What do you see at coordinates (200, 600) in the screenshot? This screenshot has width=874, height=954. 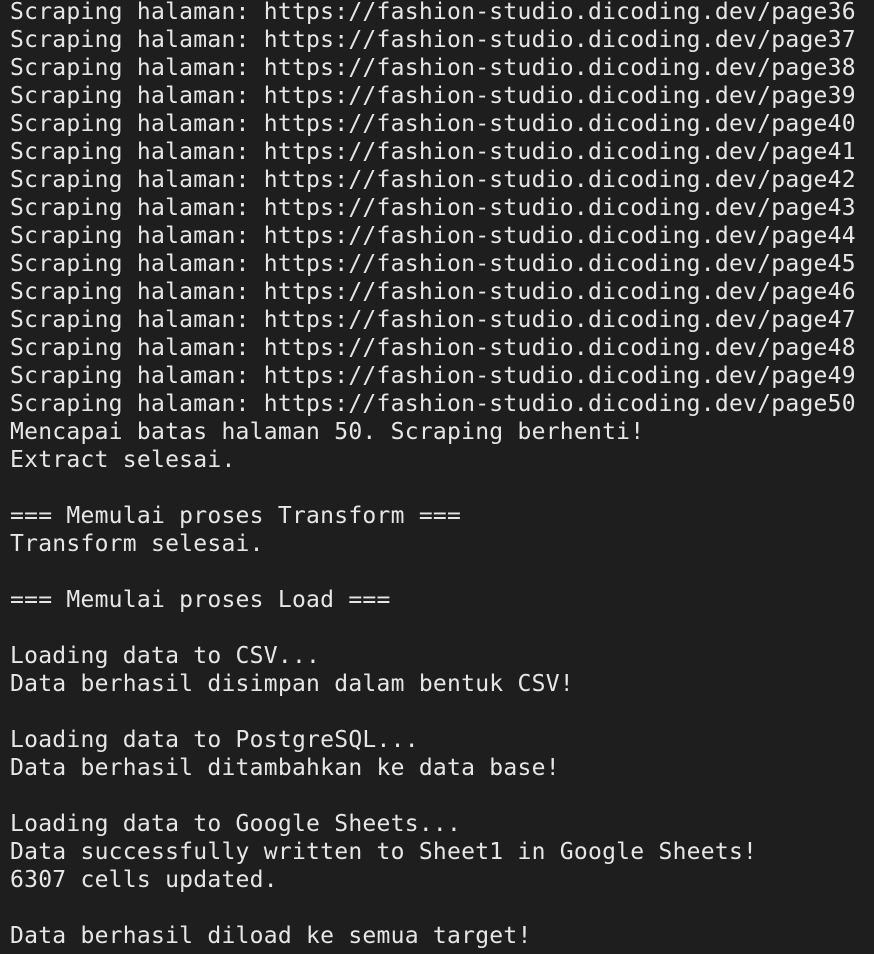 I see `terminal-line: === Memulai proses Load ===` at bounding box center [200, 600].